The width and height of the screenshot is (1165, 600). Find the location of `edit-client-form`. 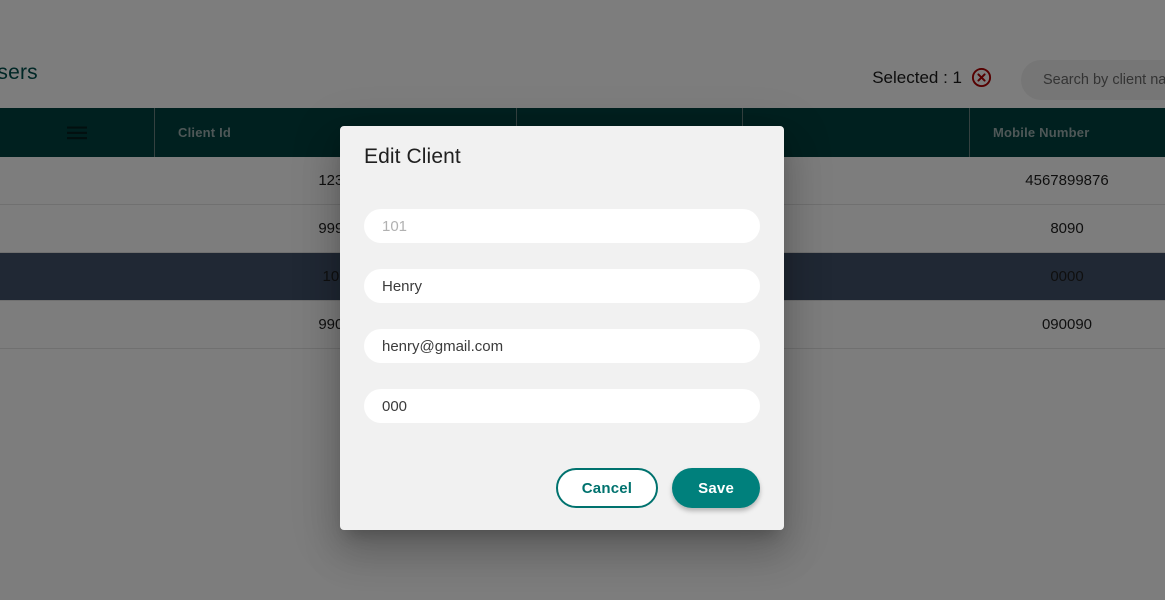

edit-client-form is located at coordinates (562, 329).